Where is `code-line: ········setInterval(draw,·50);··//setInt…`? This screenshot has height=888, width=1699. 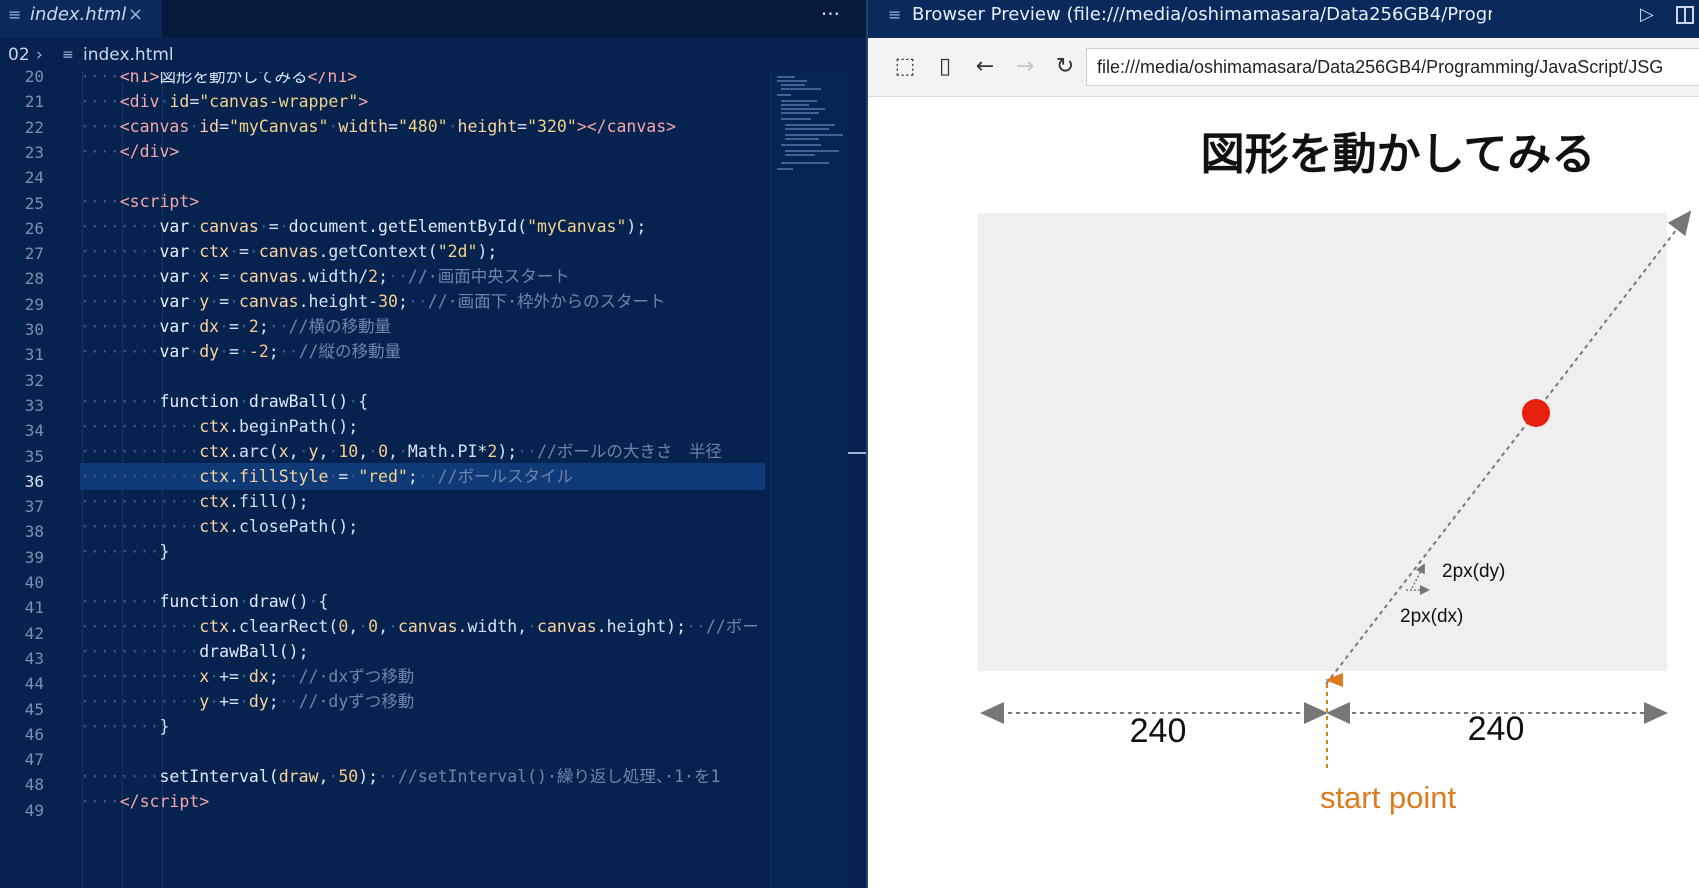
code-line: ········setInterval(draw,·50);··//setInt… is located at coordinates (400, 776).